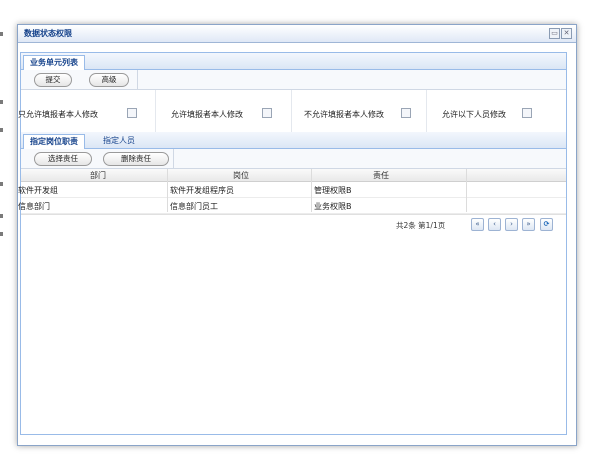 This screenshot has width=594, height=458. I want to click on delete-responsibility-button: 删除责任, so click(136, 159).